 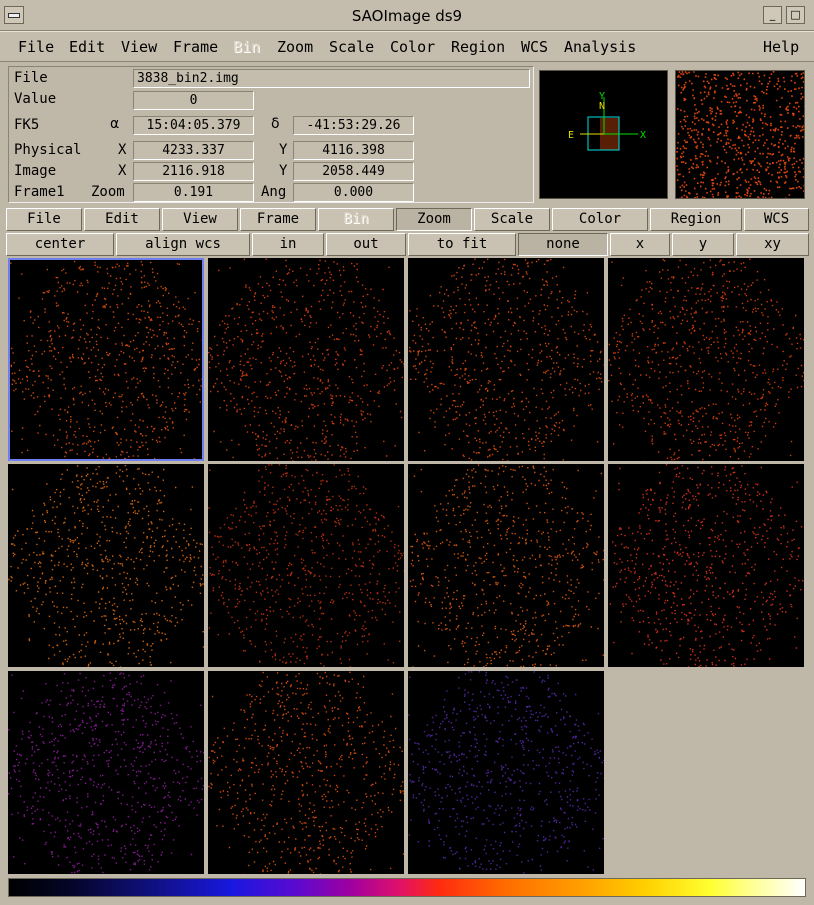 What do you see at coordinates (275, 124) in the screenshot?
I see `delta-label: δ` at bounding box center [275, 124].